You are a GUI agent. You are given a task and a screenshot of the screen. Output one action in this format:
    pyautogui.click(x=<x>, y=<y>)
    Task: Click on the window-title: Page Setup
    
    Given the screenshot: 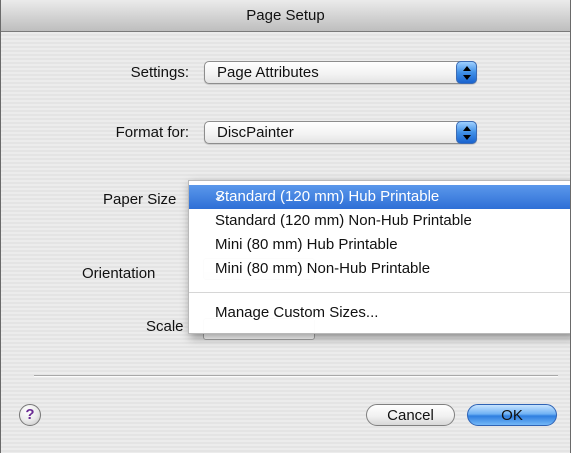 What is the action you would take?
    pyautogui.click(x=285, y=15)
    